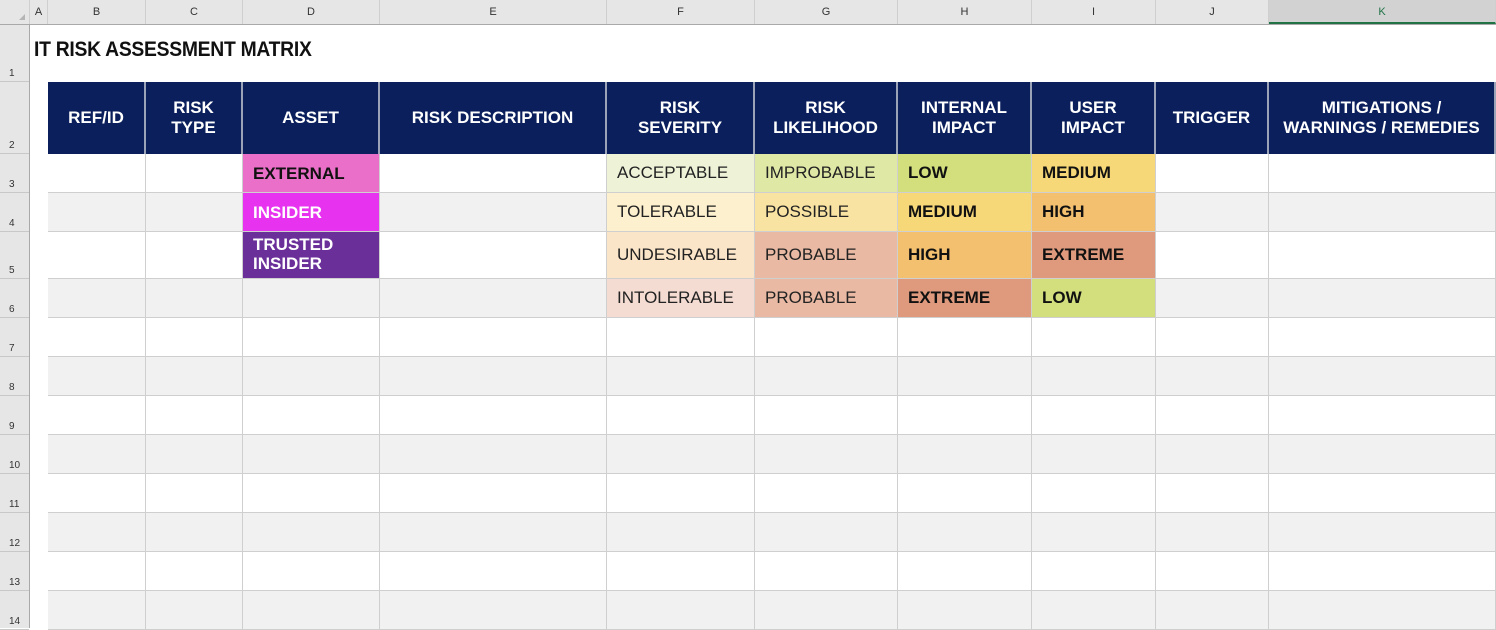 The image size is (1496, 630). I want to click on row-header-5: 5, so click(14, 255).